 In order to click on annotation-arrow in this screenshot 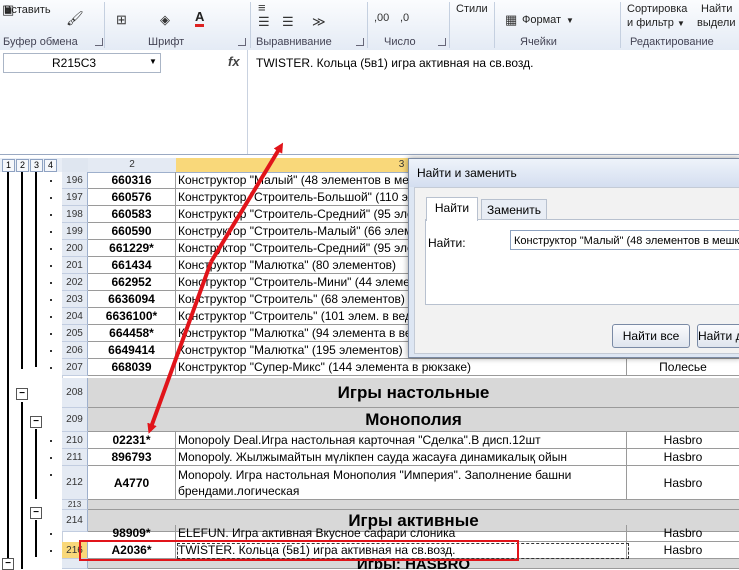, I will do `click(215, 288)`.